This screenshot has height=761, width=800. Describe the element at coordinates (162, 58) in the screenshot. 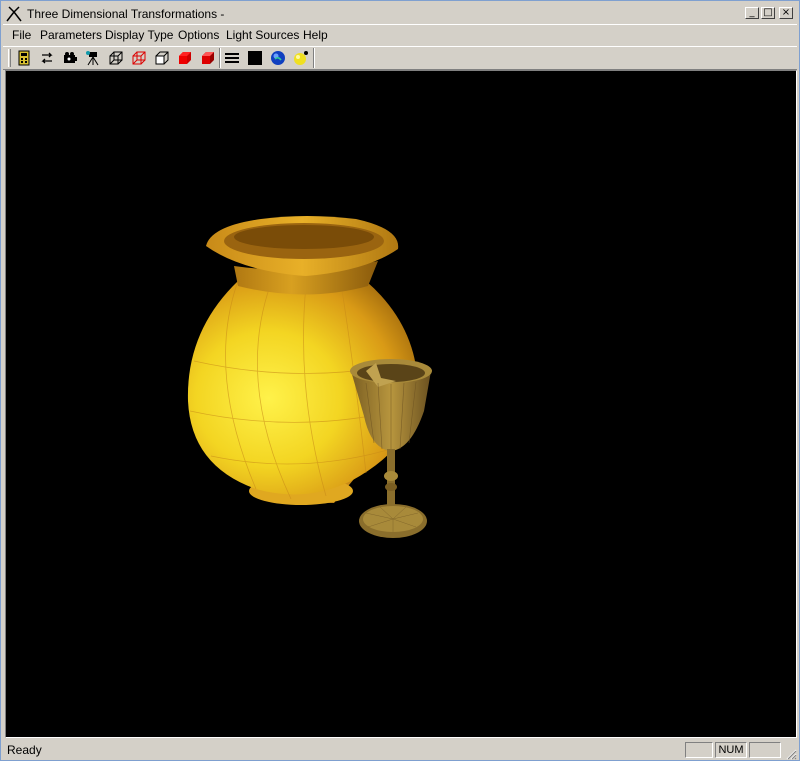

I see `hidden-line-cube-icon` at that location.